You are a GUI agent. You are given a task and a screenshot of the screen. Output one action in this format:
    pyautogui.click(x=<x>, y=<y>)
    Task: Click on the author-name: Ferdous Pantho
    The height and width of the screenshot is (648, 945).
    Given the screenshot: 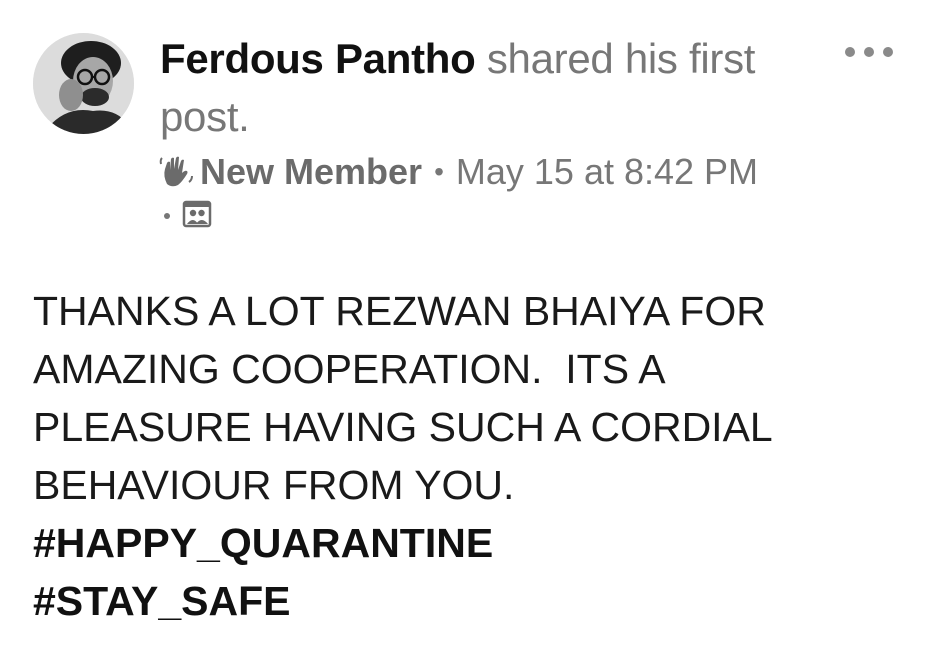 What is the action you would take?
    pyautogui.click(x=318, y=58)
    